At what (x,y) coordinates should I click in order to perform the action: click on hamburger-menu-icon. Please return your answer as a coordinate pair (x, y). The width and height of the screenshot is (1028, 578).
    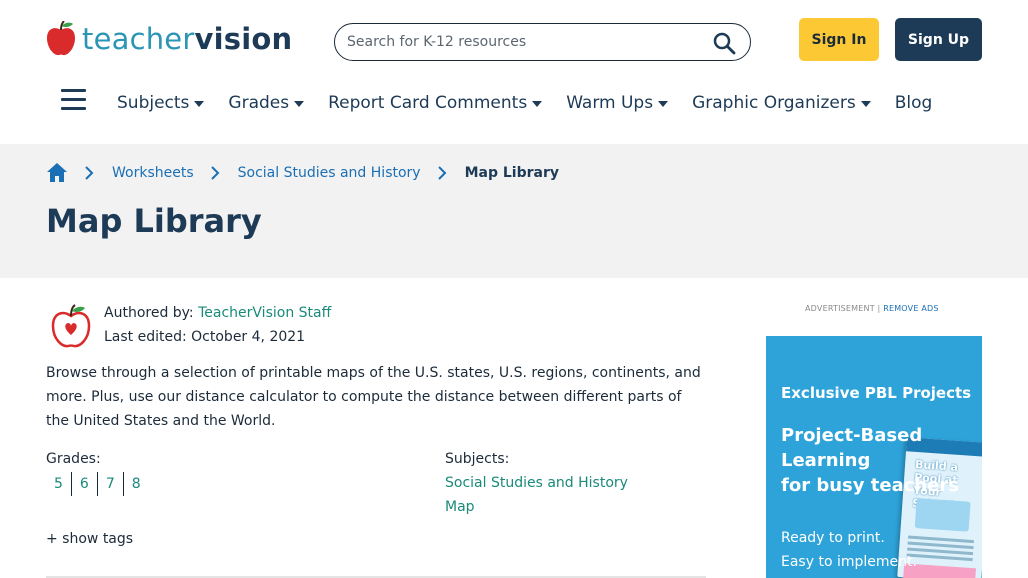
    Looking at the image, I should click on (73, 100).